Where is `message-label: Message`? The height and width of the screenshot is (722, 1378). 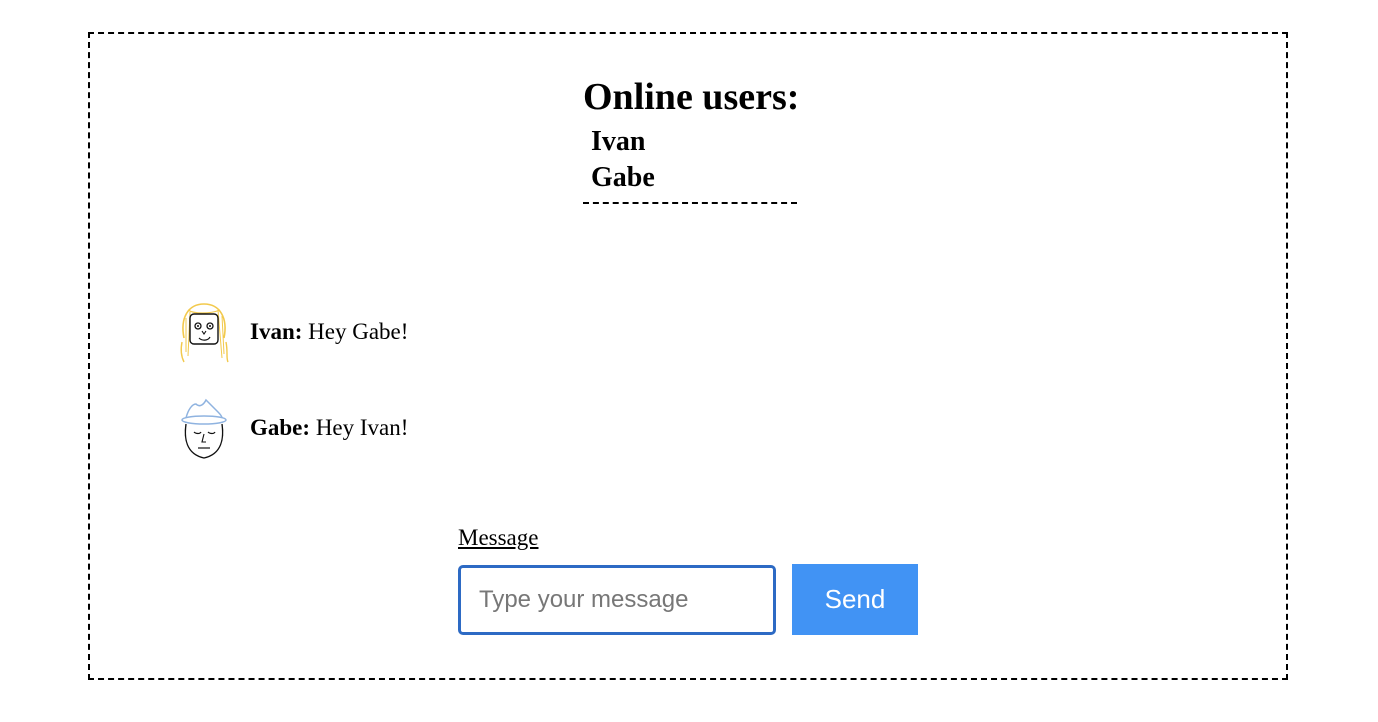
message-label: Message is located at coordinates (498, 537).